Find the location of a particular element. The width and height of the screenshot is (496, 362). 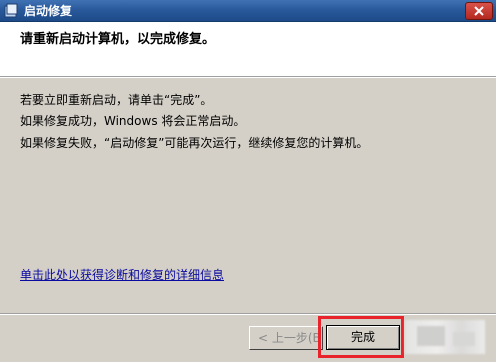

header-panel: 请重新启动计算机，以完成修复。 is located at coordinates (248, 49).